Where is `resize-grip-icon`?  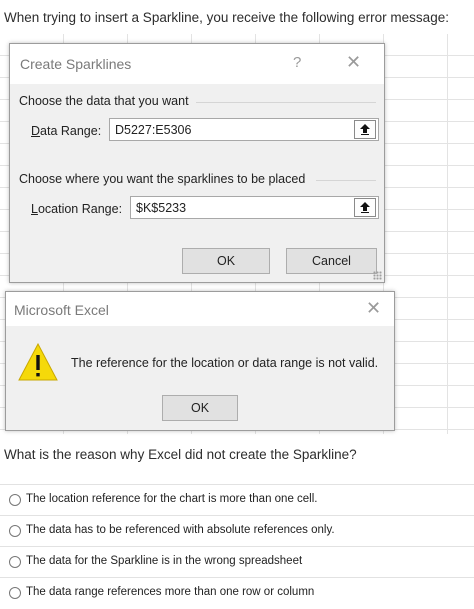
resize-grip-icon is located at coordinates (377, 275).